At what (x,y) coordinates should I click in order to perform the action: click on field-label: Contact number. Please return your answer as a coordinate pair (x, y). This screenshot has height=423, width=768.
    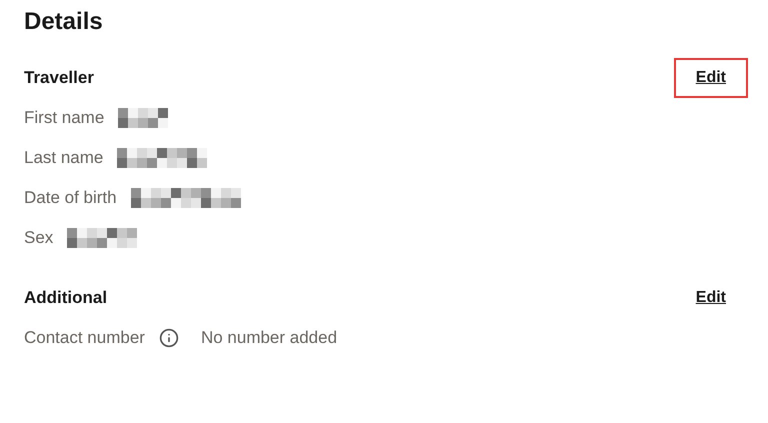
    Looking at the image, I should click on (84, 338).